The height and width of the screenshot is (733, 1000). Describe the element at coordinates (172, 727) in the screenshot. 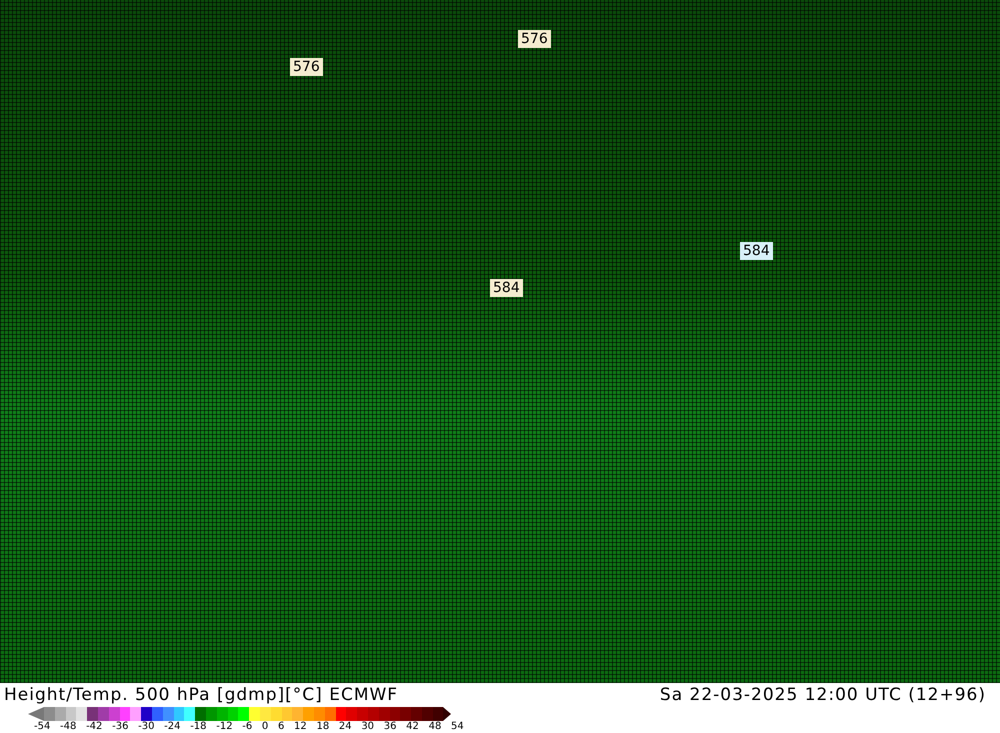

I see `legend-tick-label: -24` at that location.